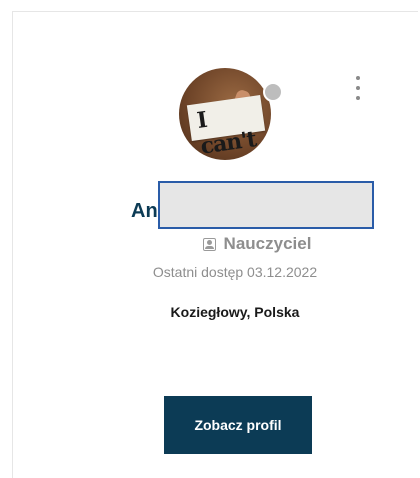 Image resolution: width=420 pixels, height=478 pixels. What do you see at coordinates (273, 92) in the screenshot?
I see `status-indicator` at bounding box center [273, 92].